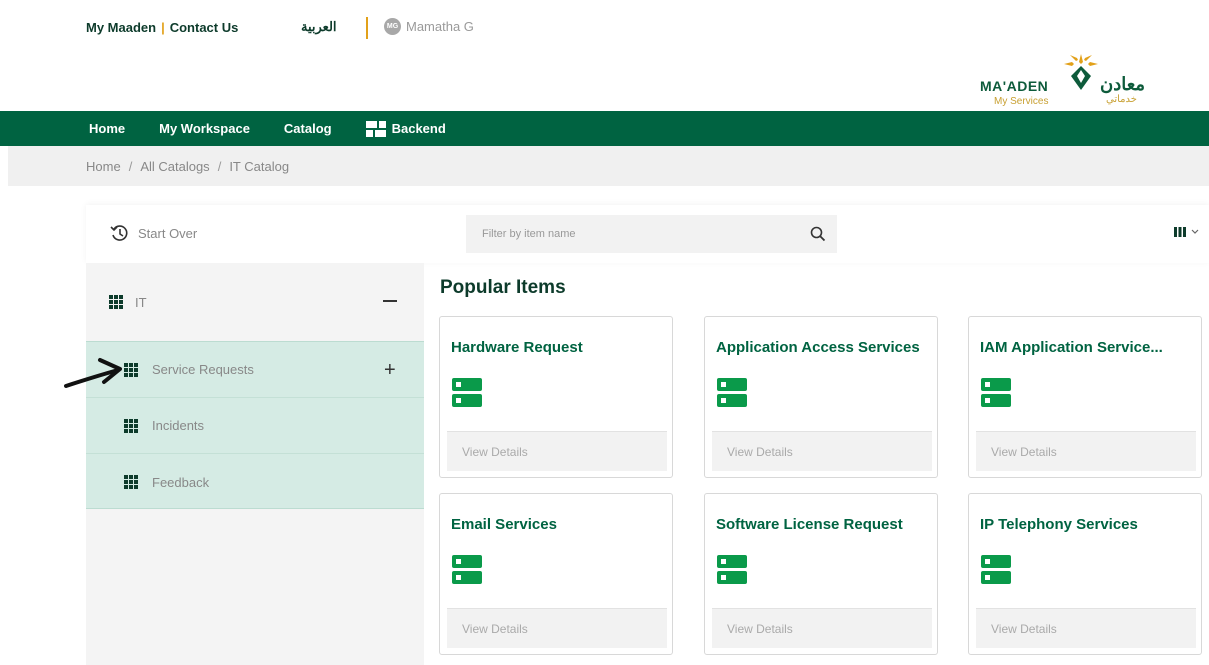 The height and width of the screenshot is (665, 1209). I want to click on sidebar-item-label: Service Requests, so click(203, 369).